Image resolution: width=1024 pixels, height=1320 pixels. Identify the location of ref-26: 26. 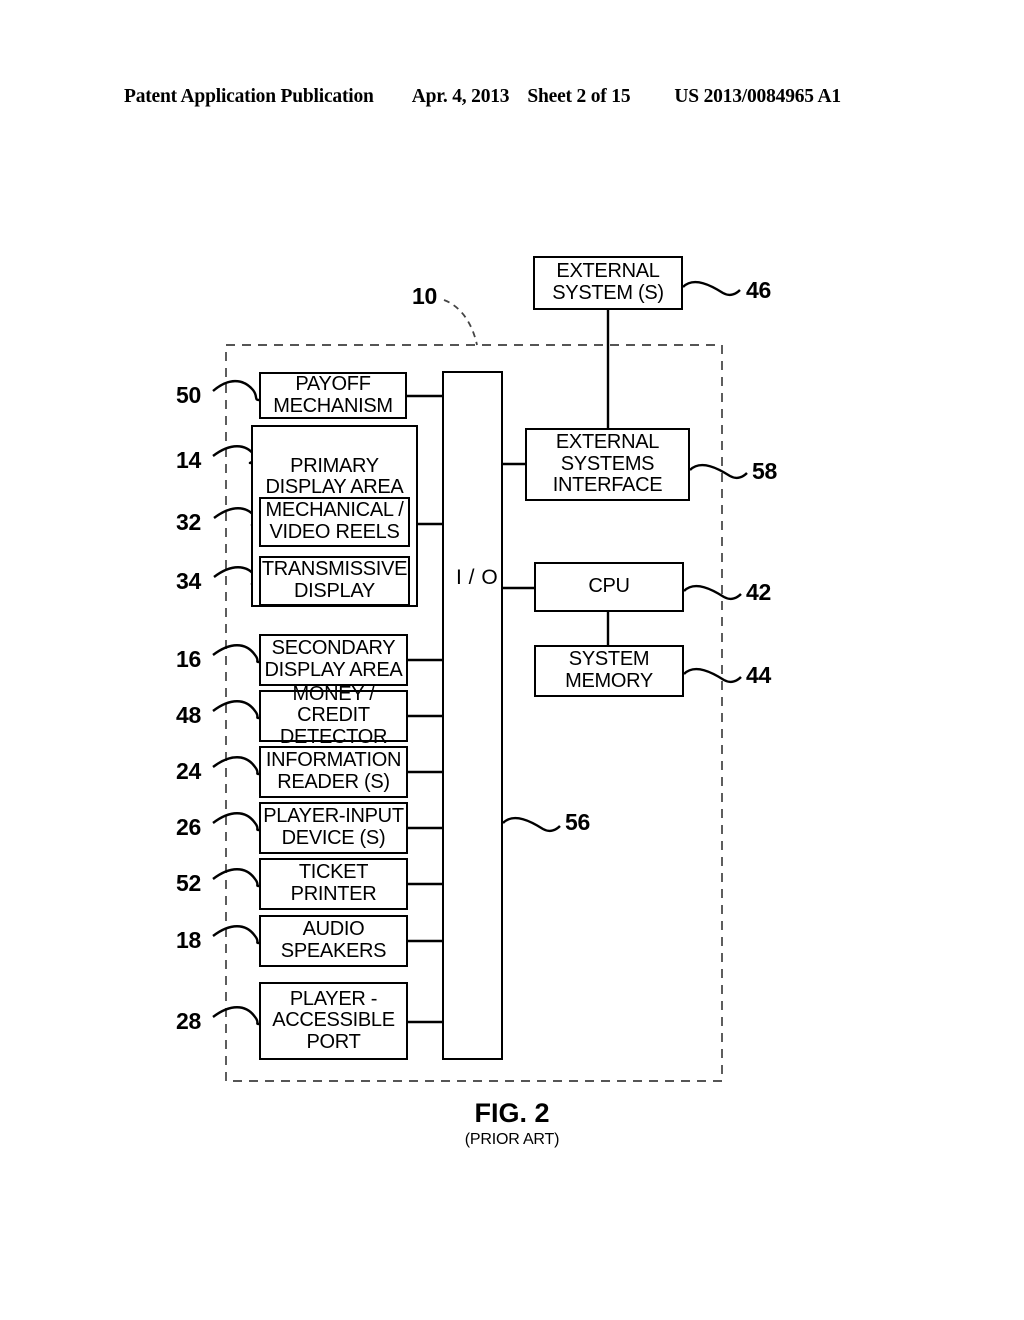
(188, 827).